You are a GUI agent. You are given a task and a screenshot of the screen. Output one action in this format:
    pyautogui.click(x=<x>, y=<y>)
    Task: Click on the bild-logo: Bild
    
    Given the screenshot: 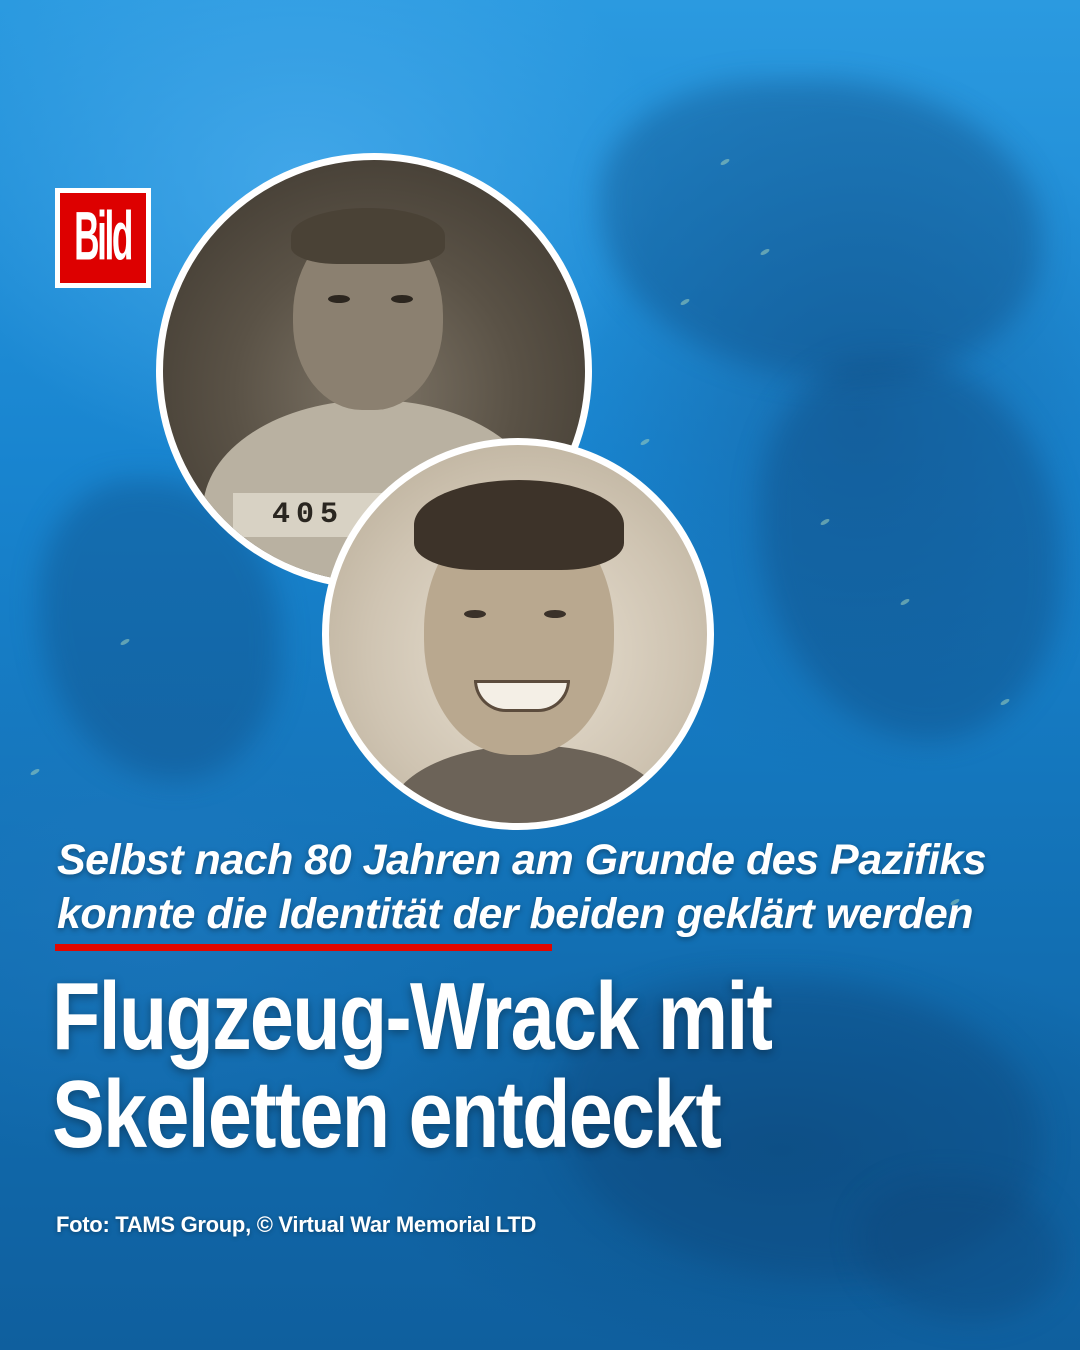 What is the action you would take?
    pyautogui.click(x=103, y=238)
    